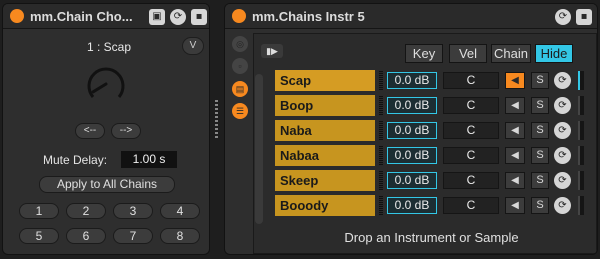  Describe the element at coordinates (325, 205) in the screenshot. I see `chain-name: Booody` at that location.